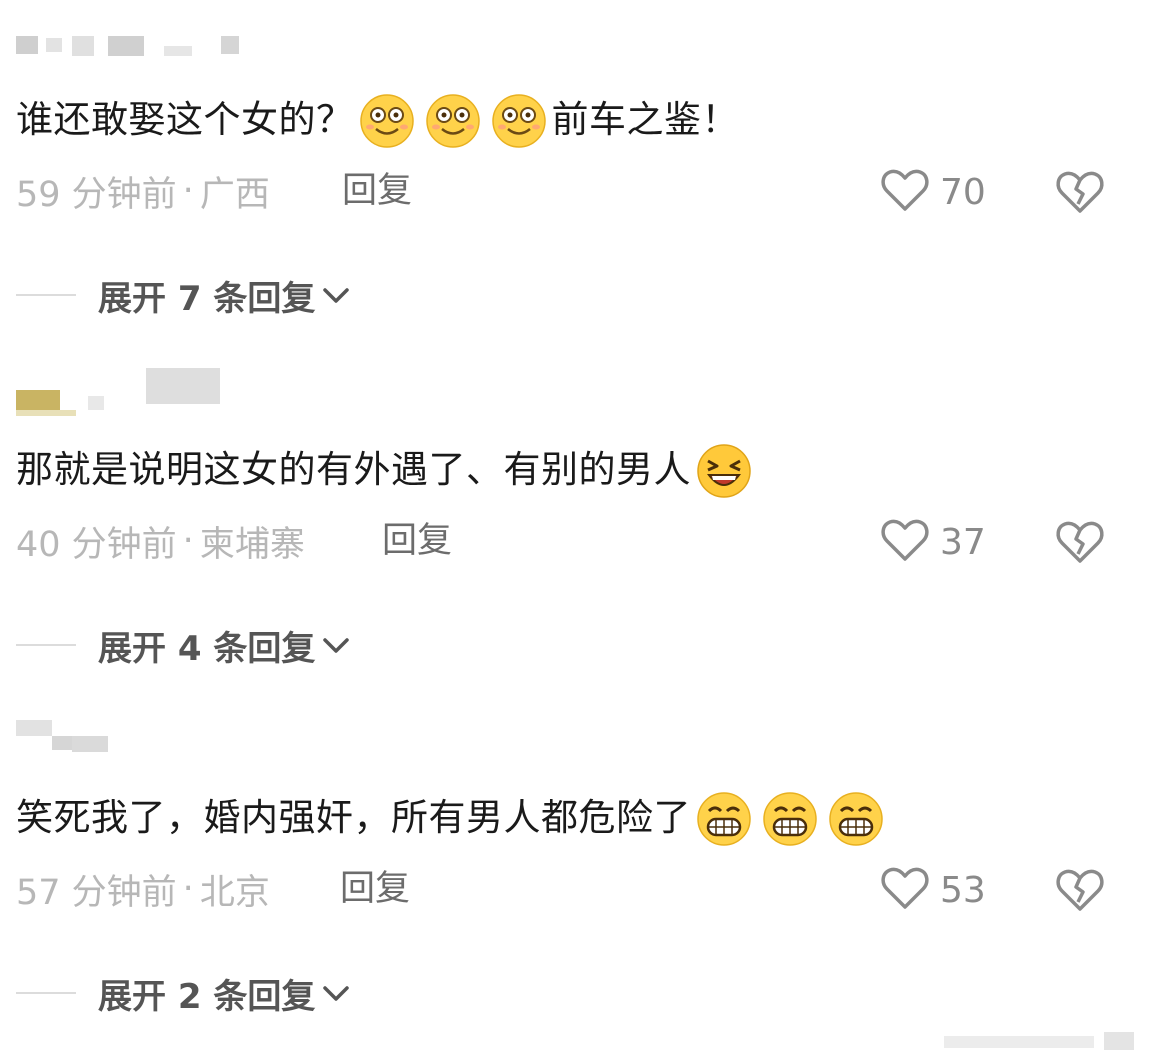  I want to click on comment-text: 那就是说明这女的有外遇了、有别的男人, so click(386, 470).